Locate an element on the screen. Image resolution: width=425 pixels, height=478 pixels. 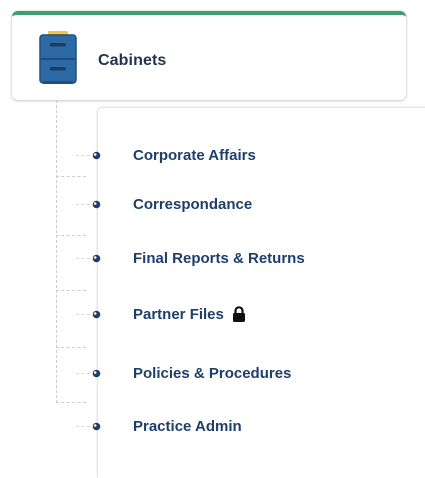
lock-icon is located at coordinates (238, 314).